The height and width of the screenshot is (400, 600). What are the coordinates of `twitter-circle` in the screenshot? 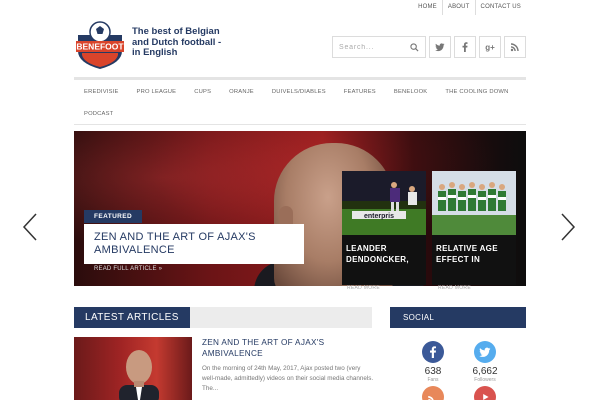 It's located at (485, 352).